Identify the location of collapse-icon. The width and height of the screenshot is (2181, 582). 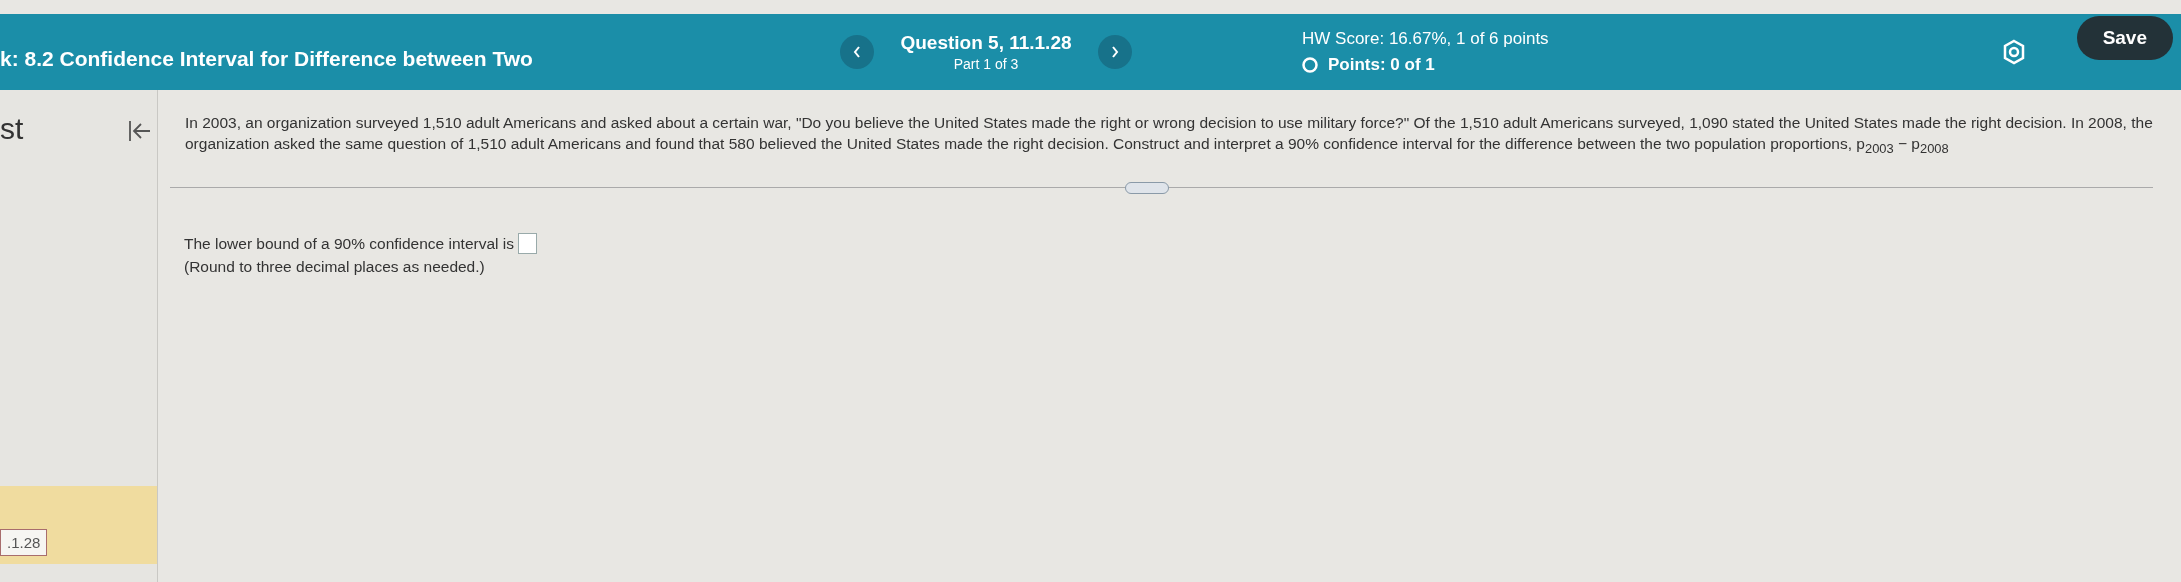
(140, 131).